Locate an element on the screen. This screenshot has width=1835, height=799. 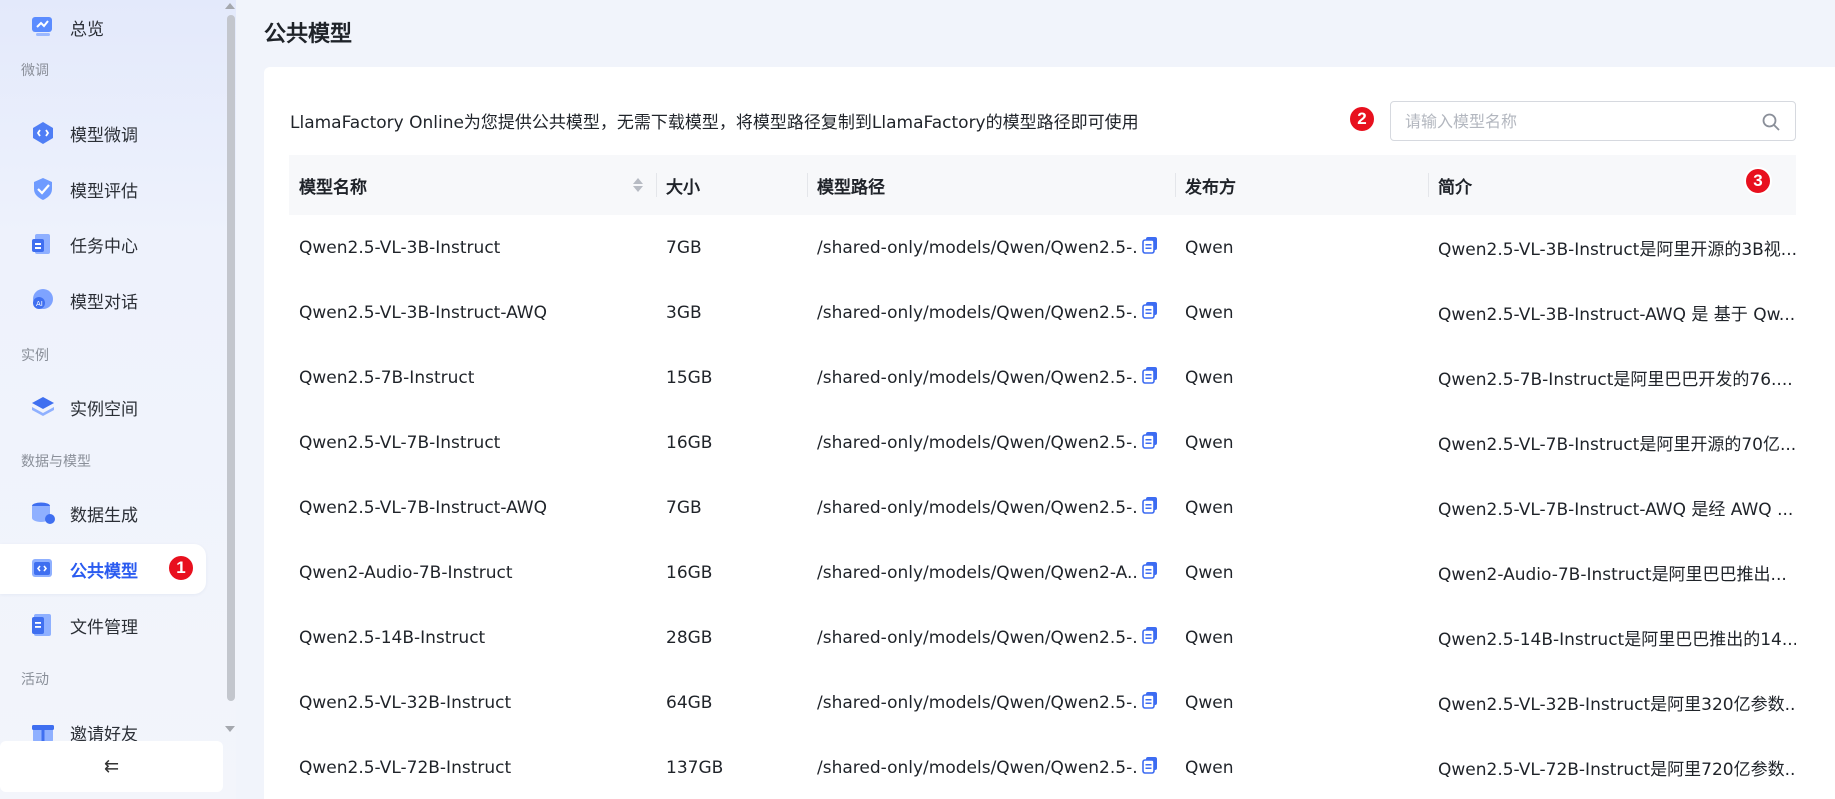
cell-size: 64GB is located at coordinates (689, 702).